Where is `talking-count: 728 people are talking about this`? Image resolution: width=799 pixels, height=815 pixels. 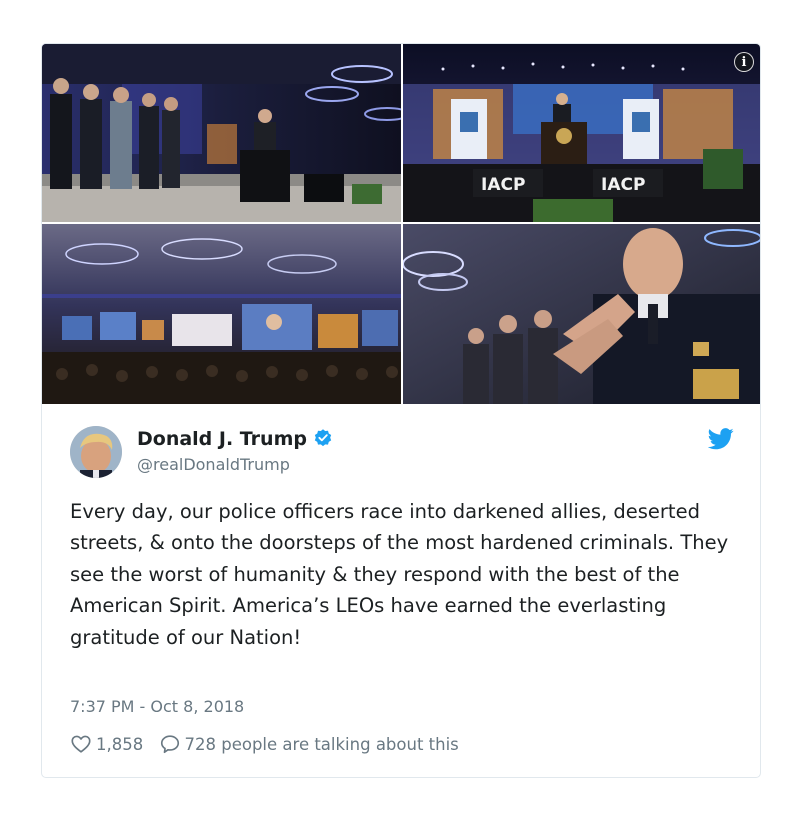 talking-count: 728 people are talking about this is located at coordinates (321, 744).